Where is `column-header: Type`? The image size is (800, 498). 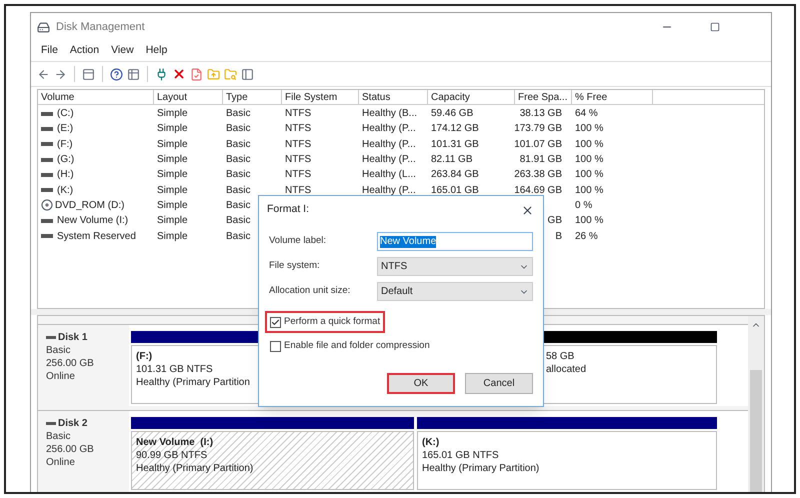
column-header: Type is located at coordinates (252, 97).